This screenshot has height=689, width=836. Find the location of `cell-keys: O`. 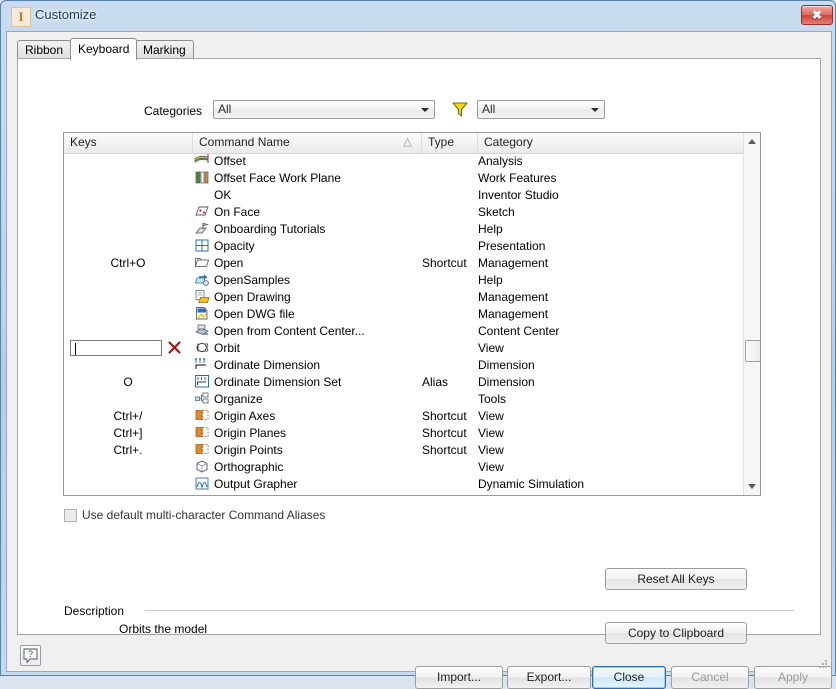

cell-keys: O is located at coordinates (128, 382).